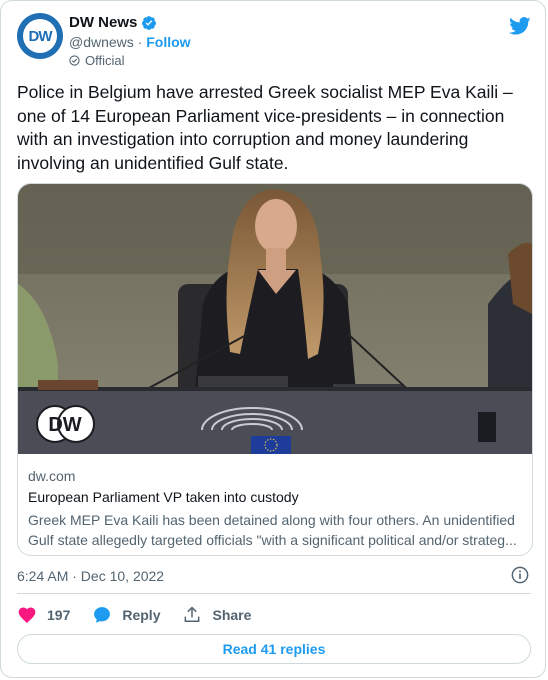 The image size is (548, 680). What do you see at coordinates (43, 615) in the screenshot?
I see `like-button: 197` at bounding box center [43, 615].